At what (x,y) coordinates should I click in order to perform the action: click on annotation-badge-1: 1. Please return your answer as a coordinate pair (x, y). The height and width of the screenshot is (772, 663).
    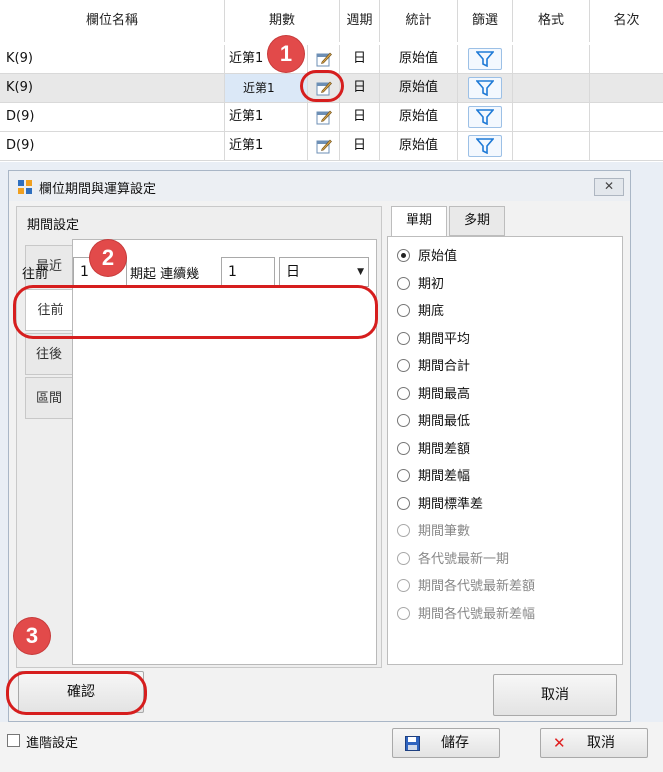
    Looking at the image, I should click on (286, 54).